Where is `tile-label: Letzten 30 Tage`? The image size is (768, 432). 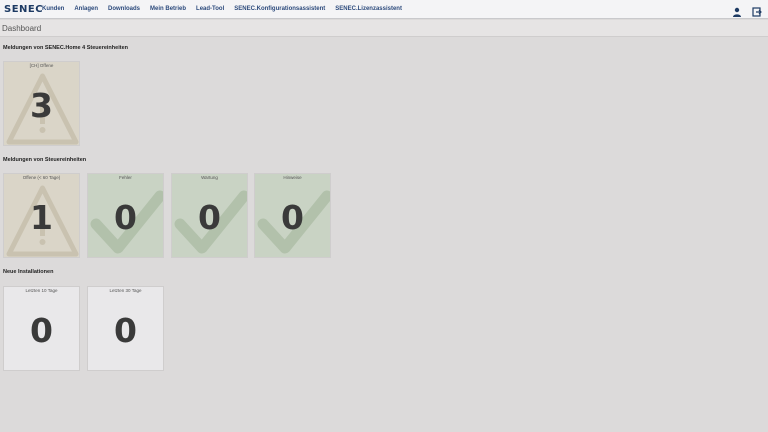
tile-label: Letzten 30 Tage is located at coordinates (125, 290).